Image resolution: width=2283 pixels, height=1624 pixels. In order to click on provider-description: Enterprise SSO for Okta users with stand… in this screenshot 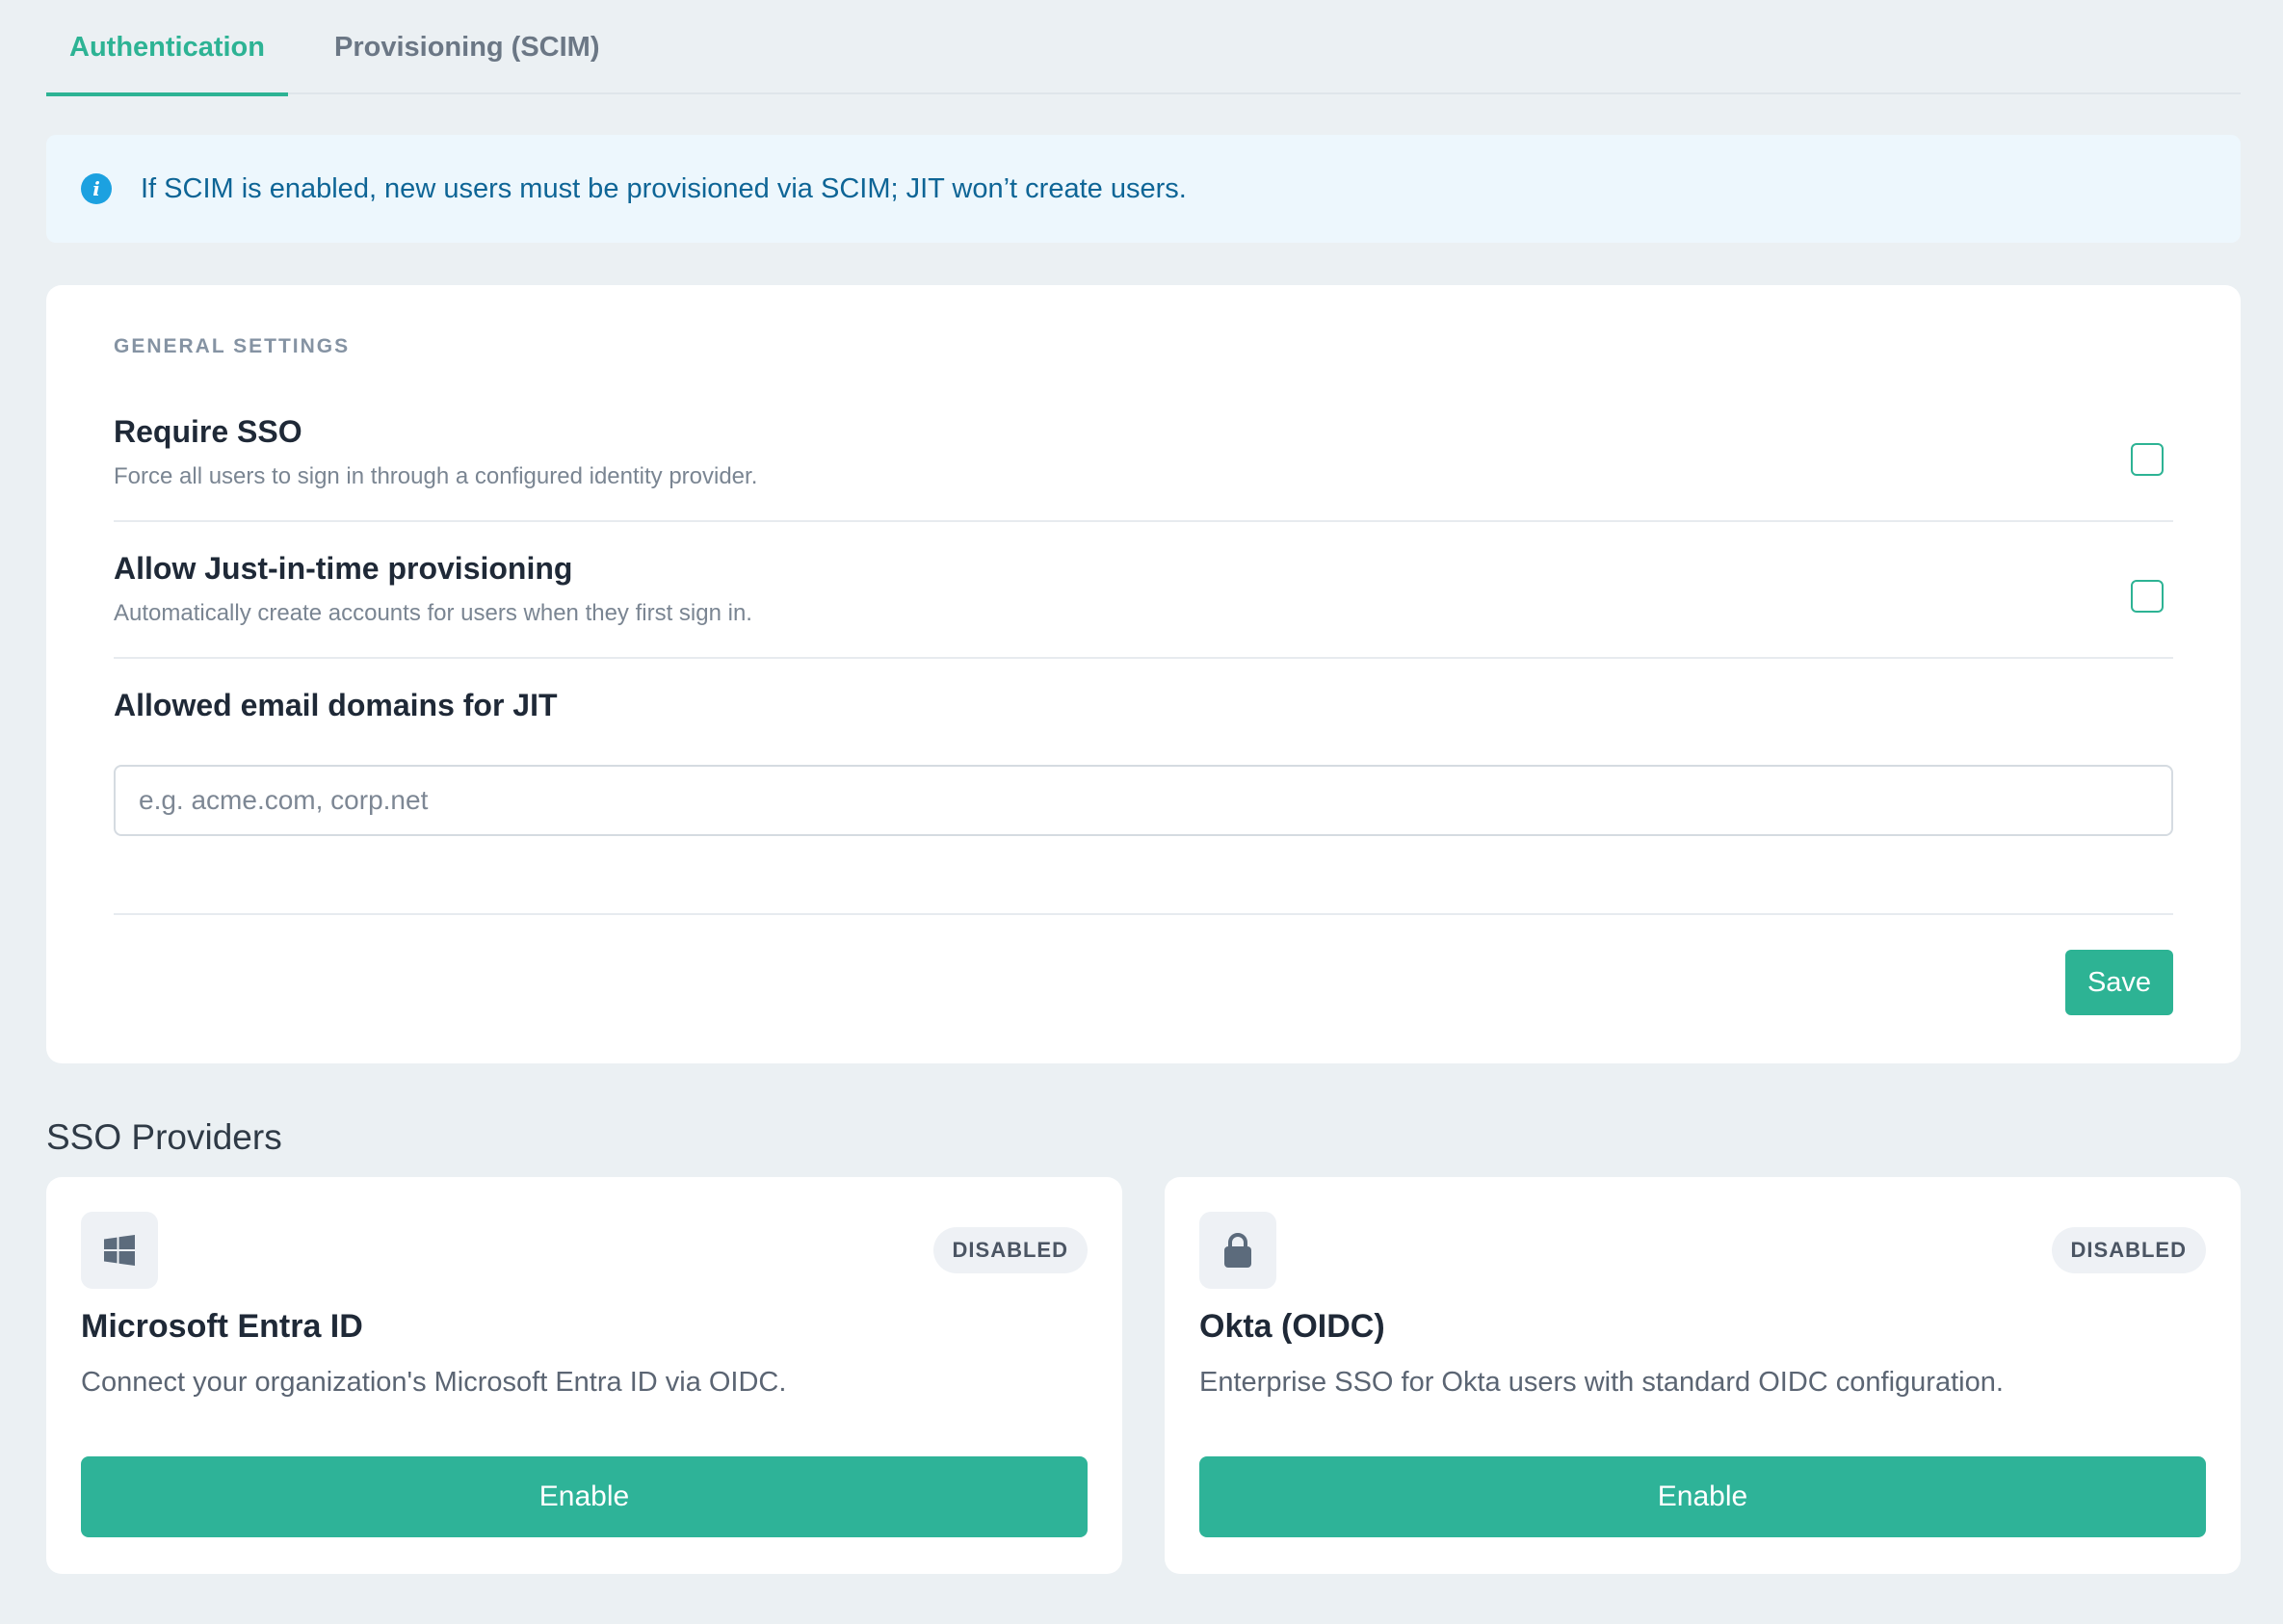, I will do `click(1601, 1382)`.